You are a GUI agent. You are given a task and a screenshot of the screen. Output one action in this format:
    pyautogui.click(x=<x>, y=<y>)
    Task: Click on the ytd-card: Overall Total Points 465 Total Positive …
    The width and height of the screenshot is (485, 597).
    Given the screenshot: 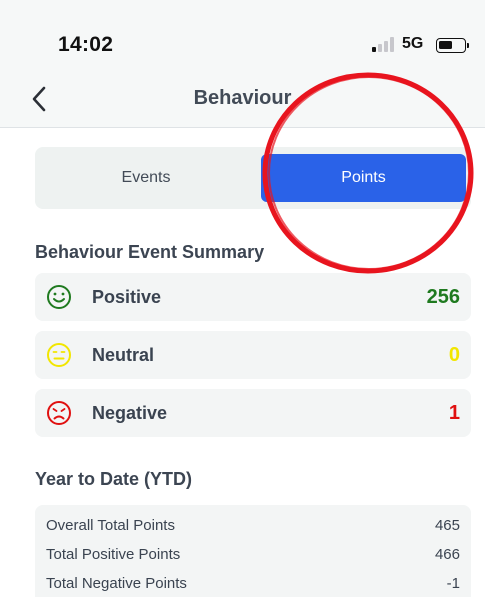 What is the action you would take?
    pyautogui.click(x=253, y=551)
    